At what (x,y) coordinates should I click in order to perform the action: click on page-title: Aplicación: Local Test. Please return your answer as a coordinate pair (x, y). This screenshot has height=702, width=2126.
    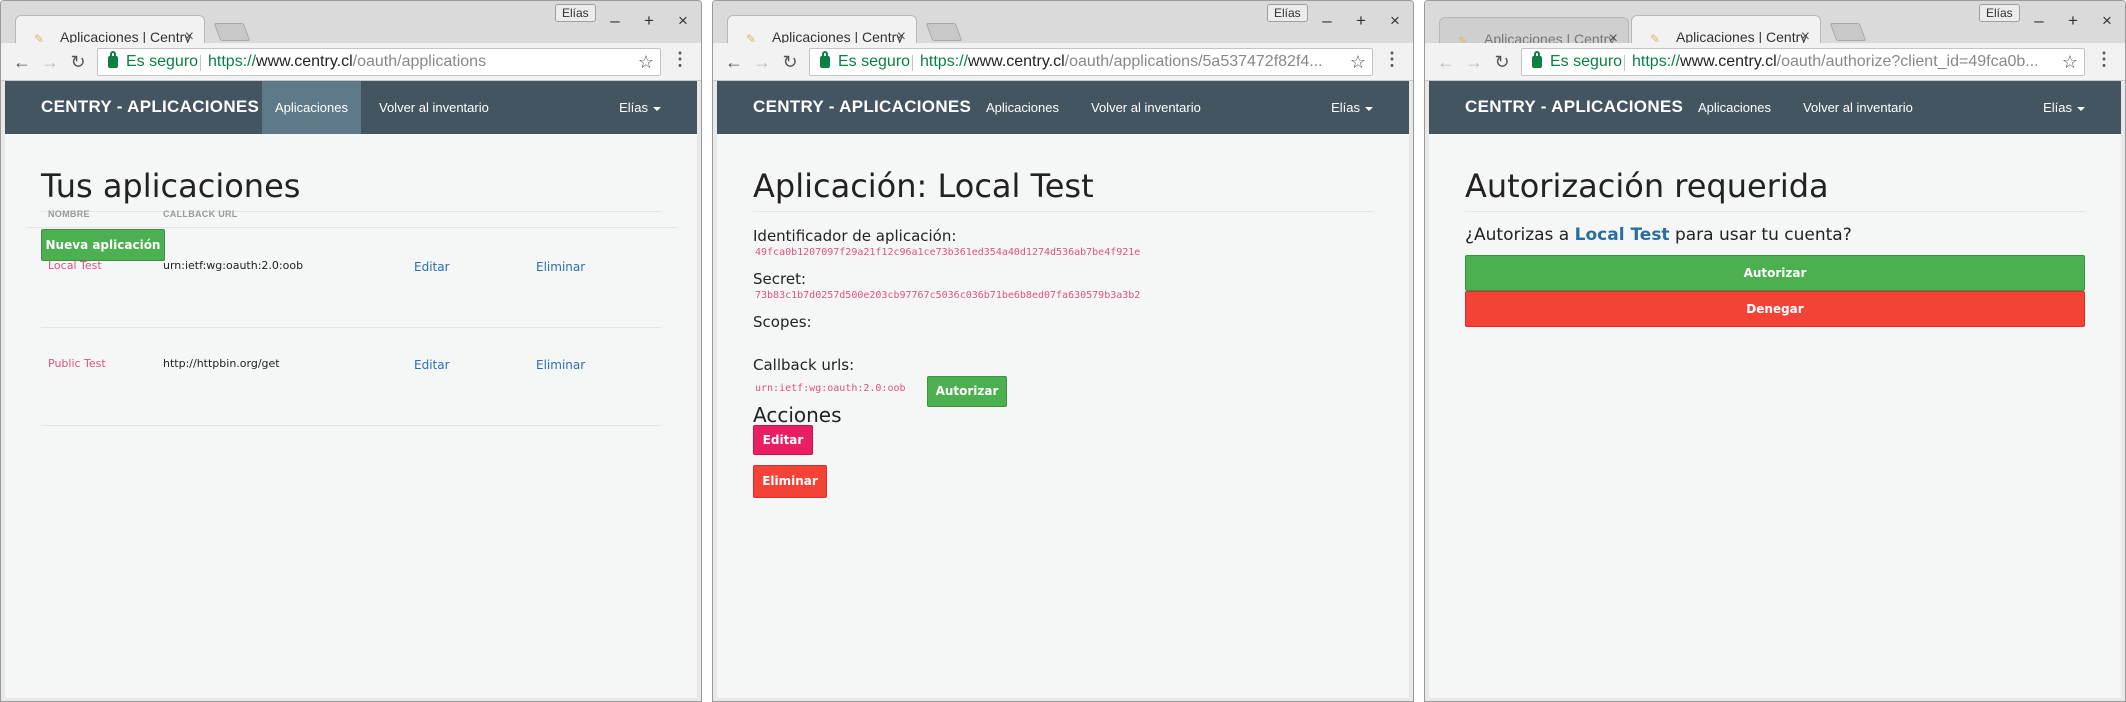
    Looking at the image, I should click on (923, 186).